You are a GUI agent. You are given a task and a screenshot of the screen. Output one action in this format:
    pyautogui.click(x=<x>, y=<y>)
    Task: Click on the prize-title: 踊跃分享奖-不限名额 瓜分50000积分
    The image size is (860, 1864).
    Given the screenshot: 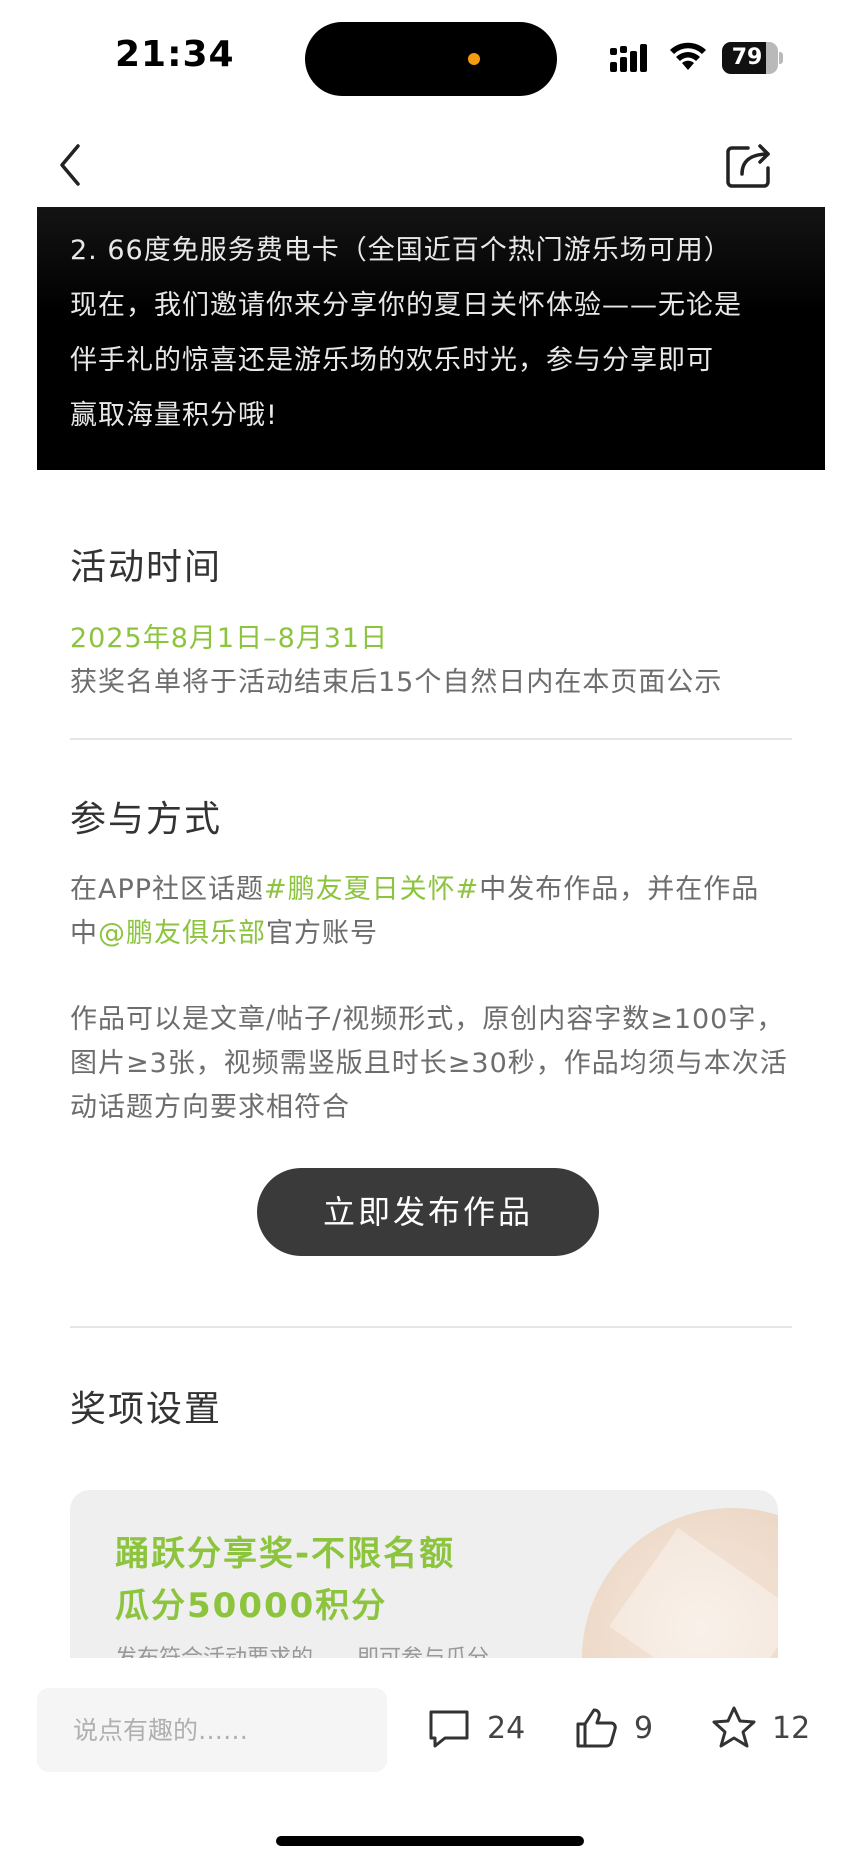 What is the action you would take?
    pyautogui.click(x=285, y=1580)
    